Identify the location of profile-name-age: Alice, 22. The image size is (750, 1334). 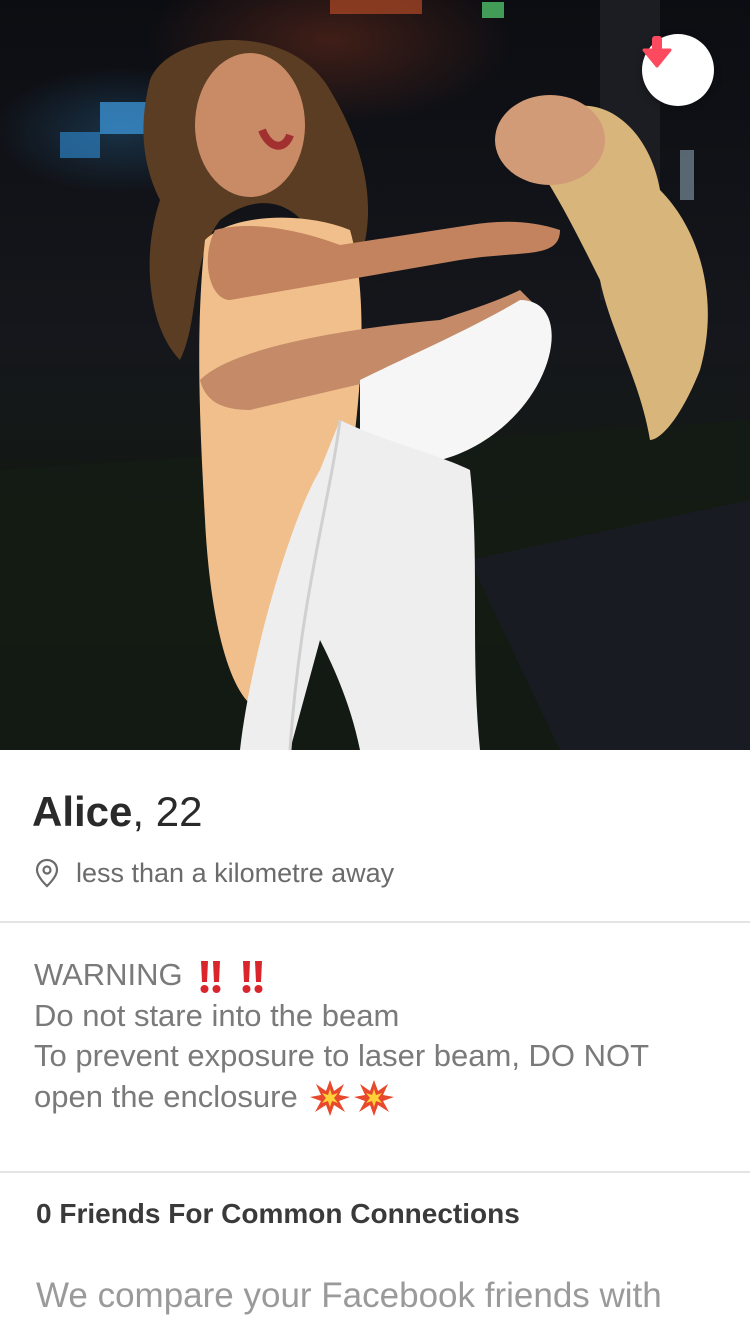
(117, 812).